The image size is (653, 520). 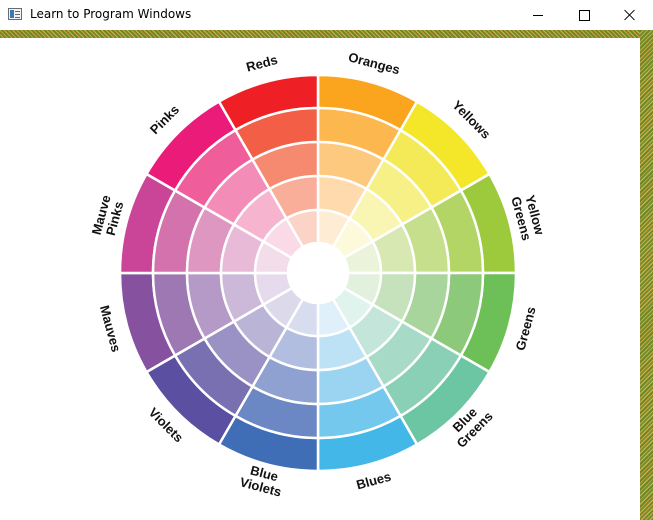 What do you see at coordinates (326, 34) in the screenshot?
I see `window-frame-top` at bounding box center [326, 34].